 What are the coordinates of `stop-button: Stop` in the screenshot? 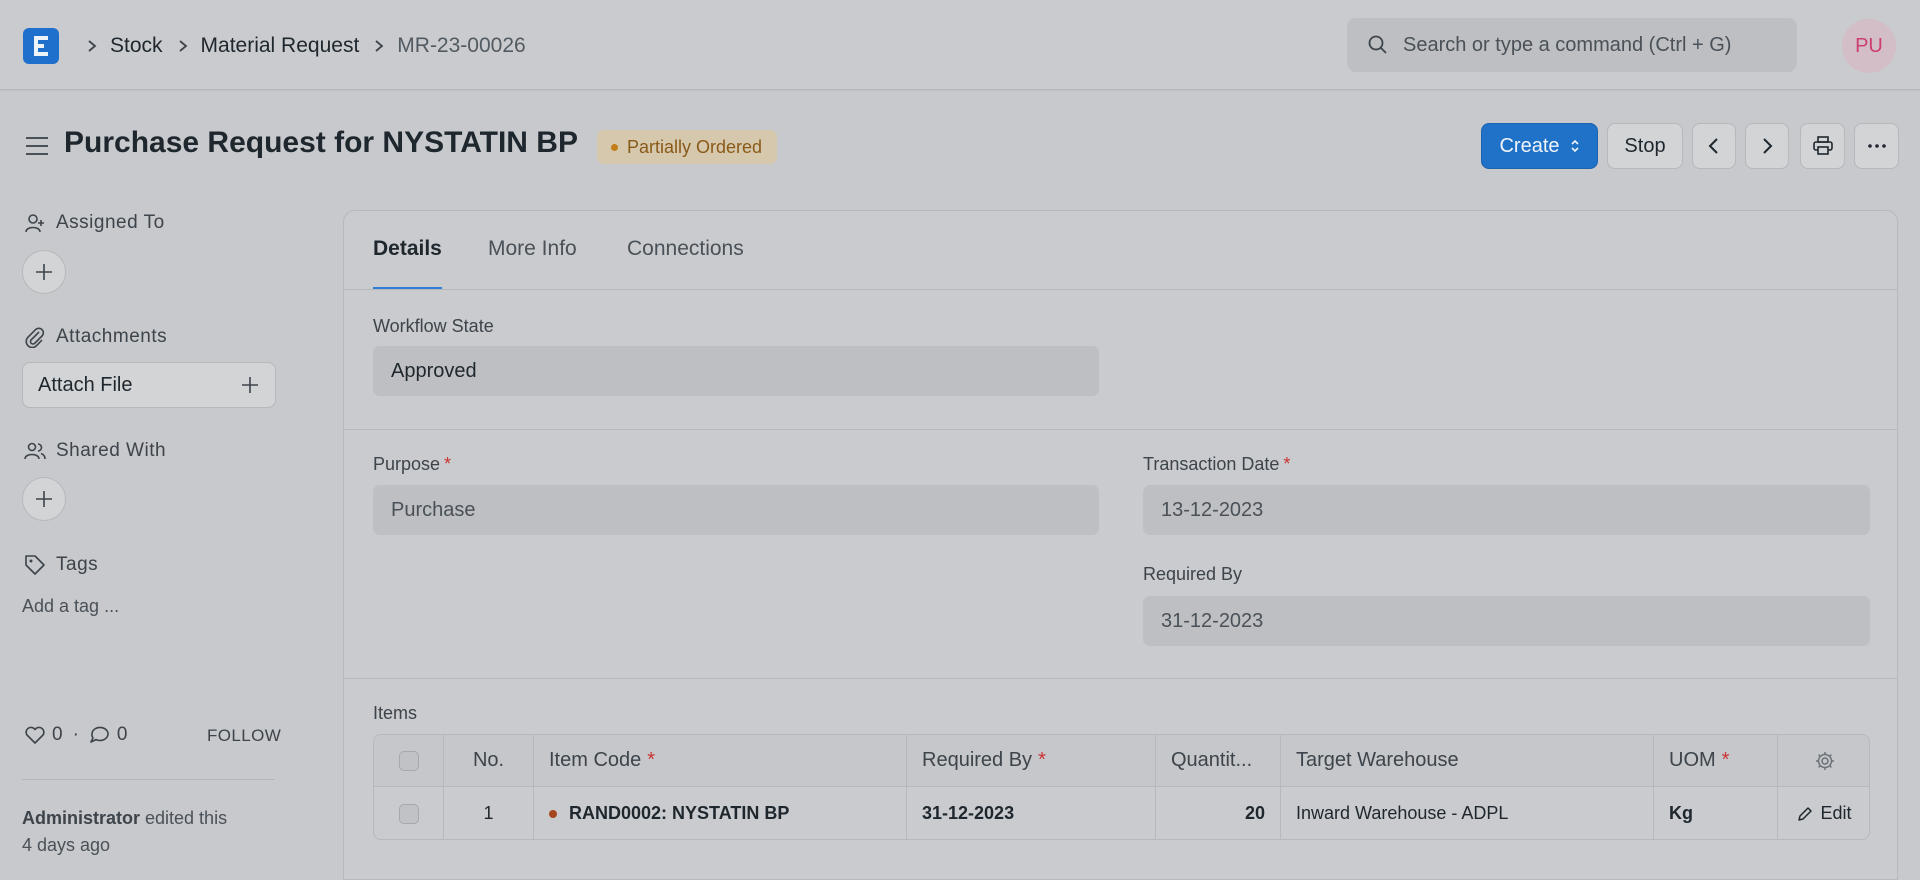 It's located at (1645, 146).